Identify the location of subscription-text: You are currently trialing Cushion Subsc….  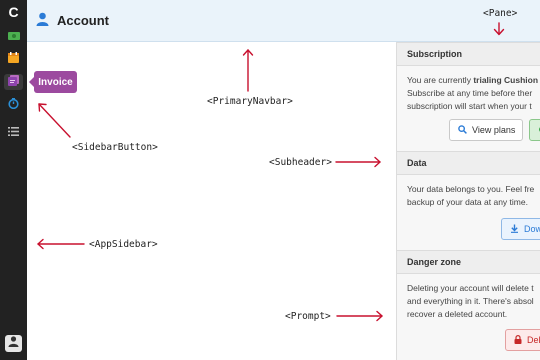
(468, 93).